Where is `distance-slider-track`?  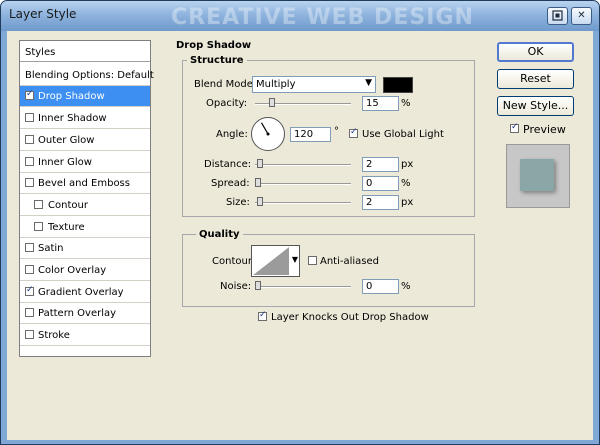
distance-slider-track is located at coordinates (303, 165).